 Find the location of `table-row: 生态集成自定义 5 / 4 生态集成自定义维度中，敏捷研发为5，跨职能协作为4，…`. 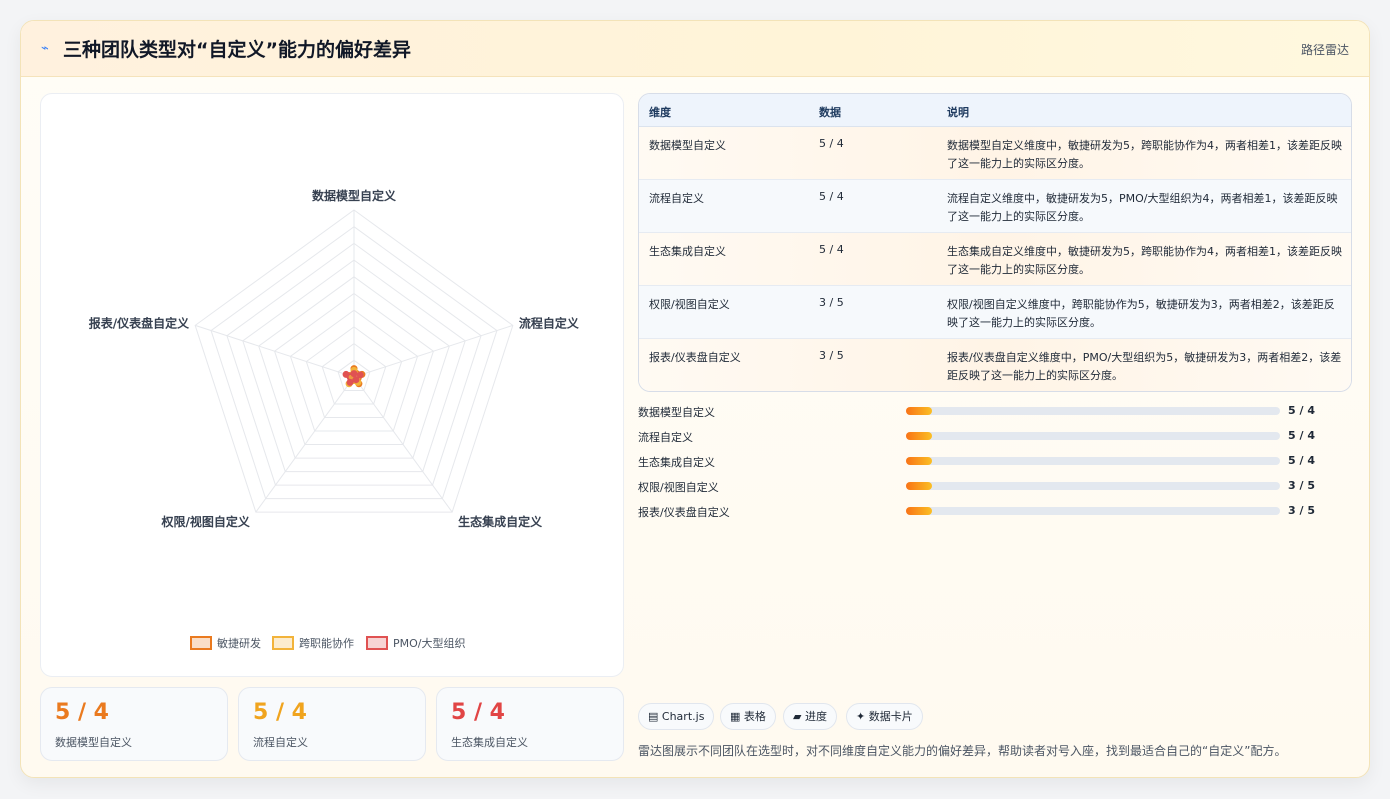

table-row: 生态集成自定义 5 / 4 生态集成自定义维度中，敏捷研发为5，跨职能协作为4，… is located at coordinates (995, 259).